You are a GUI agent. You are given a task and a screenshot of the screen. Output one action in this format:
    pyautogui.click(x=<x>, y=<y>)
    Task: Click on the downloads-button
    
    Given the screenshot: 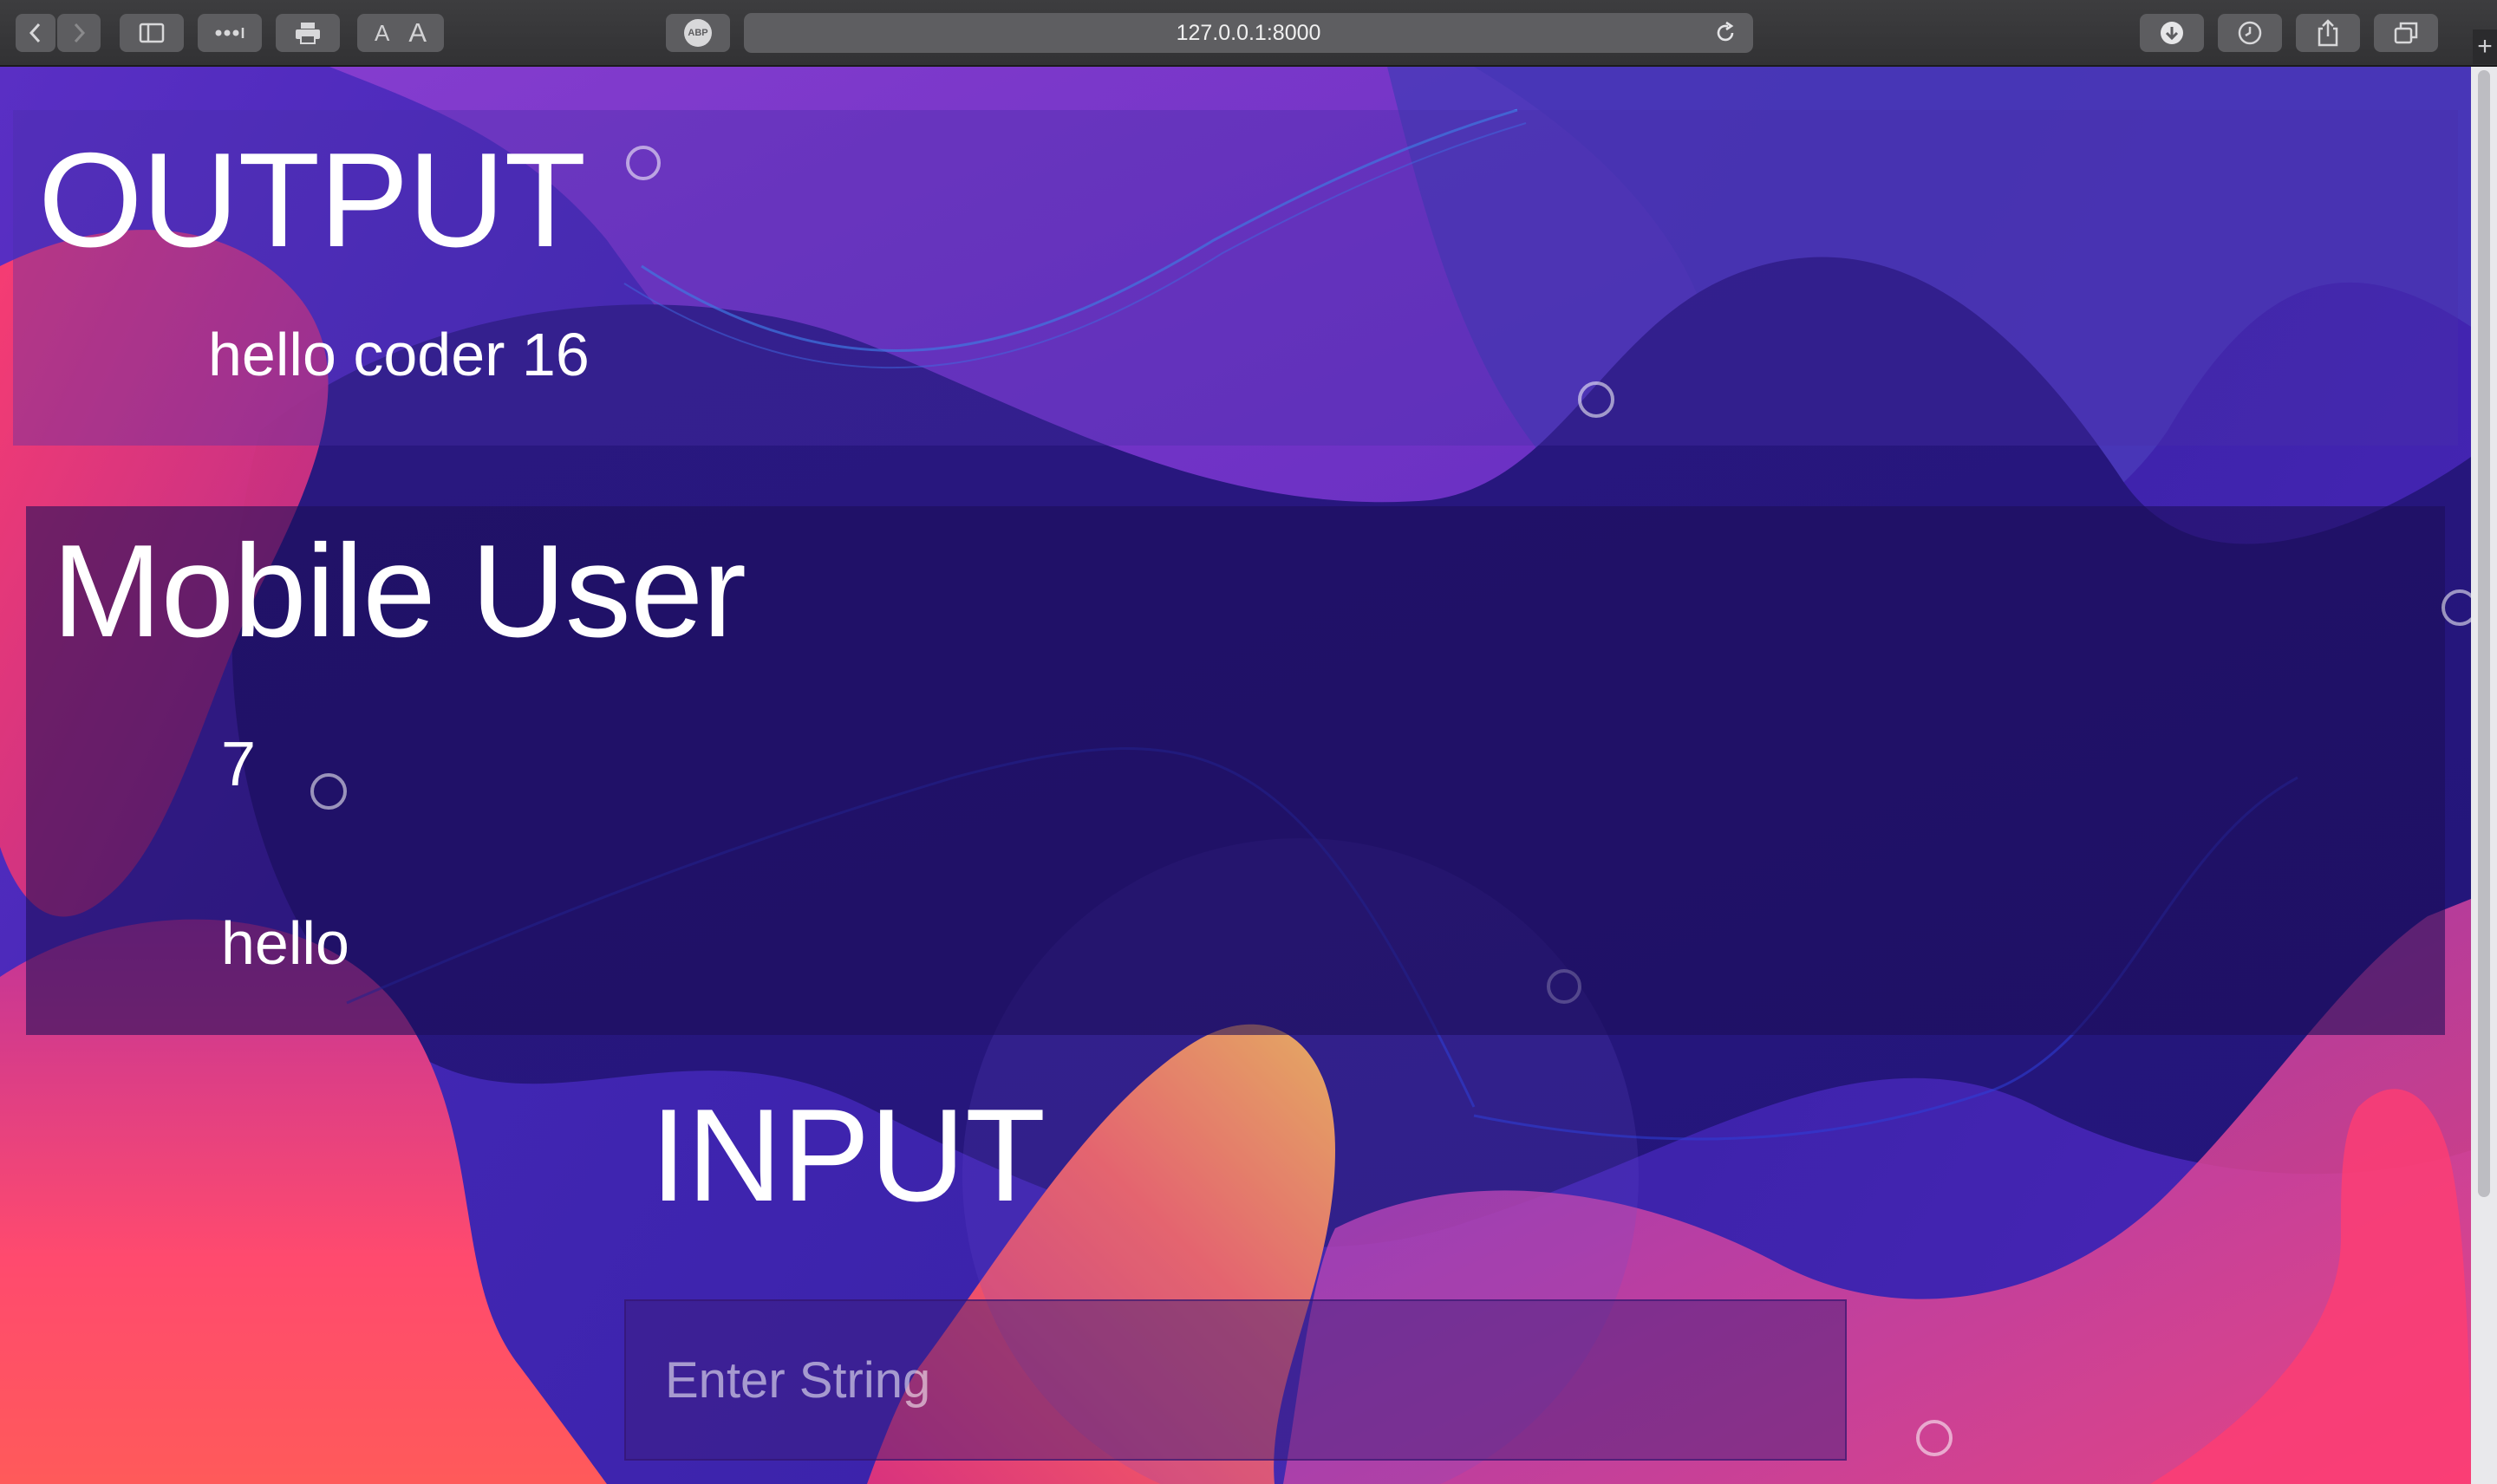 What is the action you would take?
    pyautogui.click(x=2172, y=33)
    